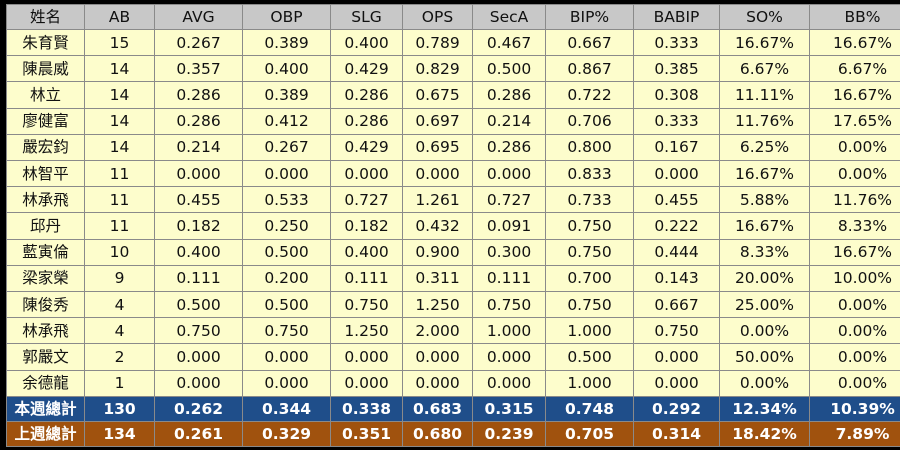 The width and height of the screenshot is (900, 450). What do you see at coordinates (45, 174) in the screenshot?
I see `player-name-cell: 林智平` at bounding box center [45, 174].